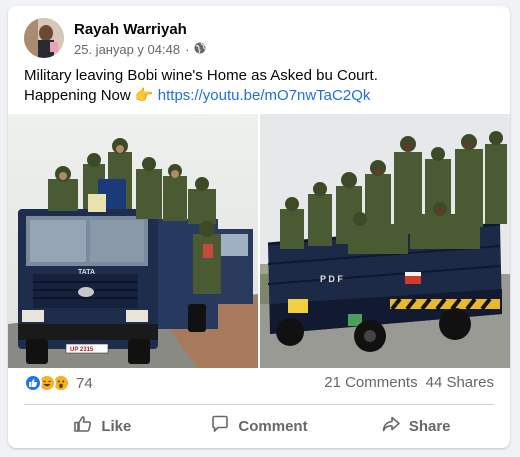 The image size is (520, 457). What do you see at coordinates (259, 39) in the screenshot?
I see `post-header: Rayah Warriyah 25. јануар у 04:48 ·` at bounding box center [259, 39].